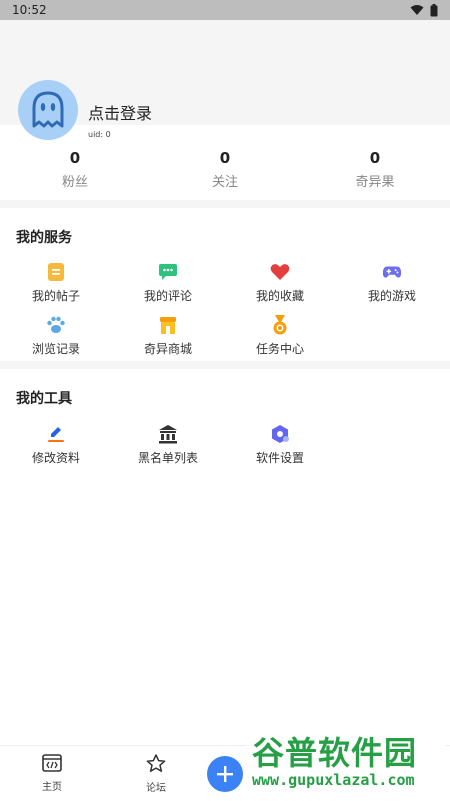 The height and width of the screenshot is (801, 450). What do you see at coordinates (56, 336) in the screenshot?
I see `service-browse-history: 浏览记录` at bounding box center [56, 336].